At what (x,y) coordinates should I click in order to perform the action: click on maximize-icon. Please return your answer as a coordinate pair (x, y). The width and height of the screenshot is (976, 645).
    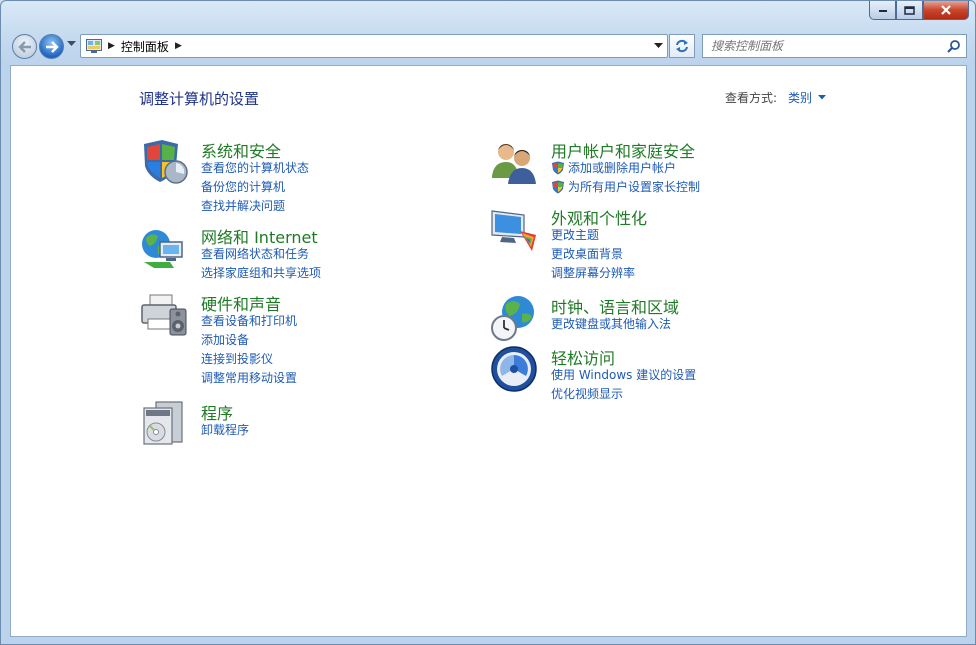
    Looking at the image, I should click on (909, 10).